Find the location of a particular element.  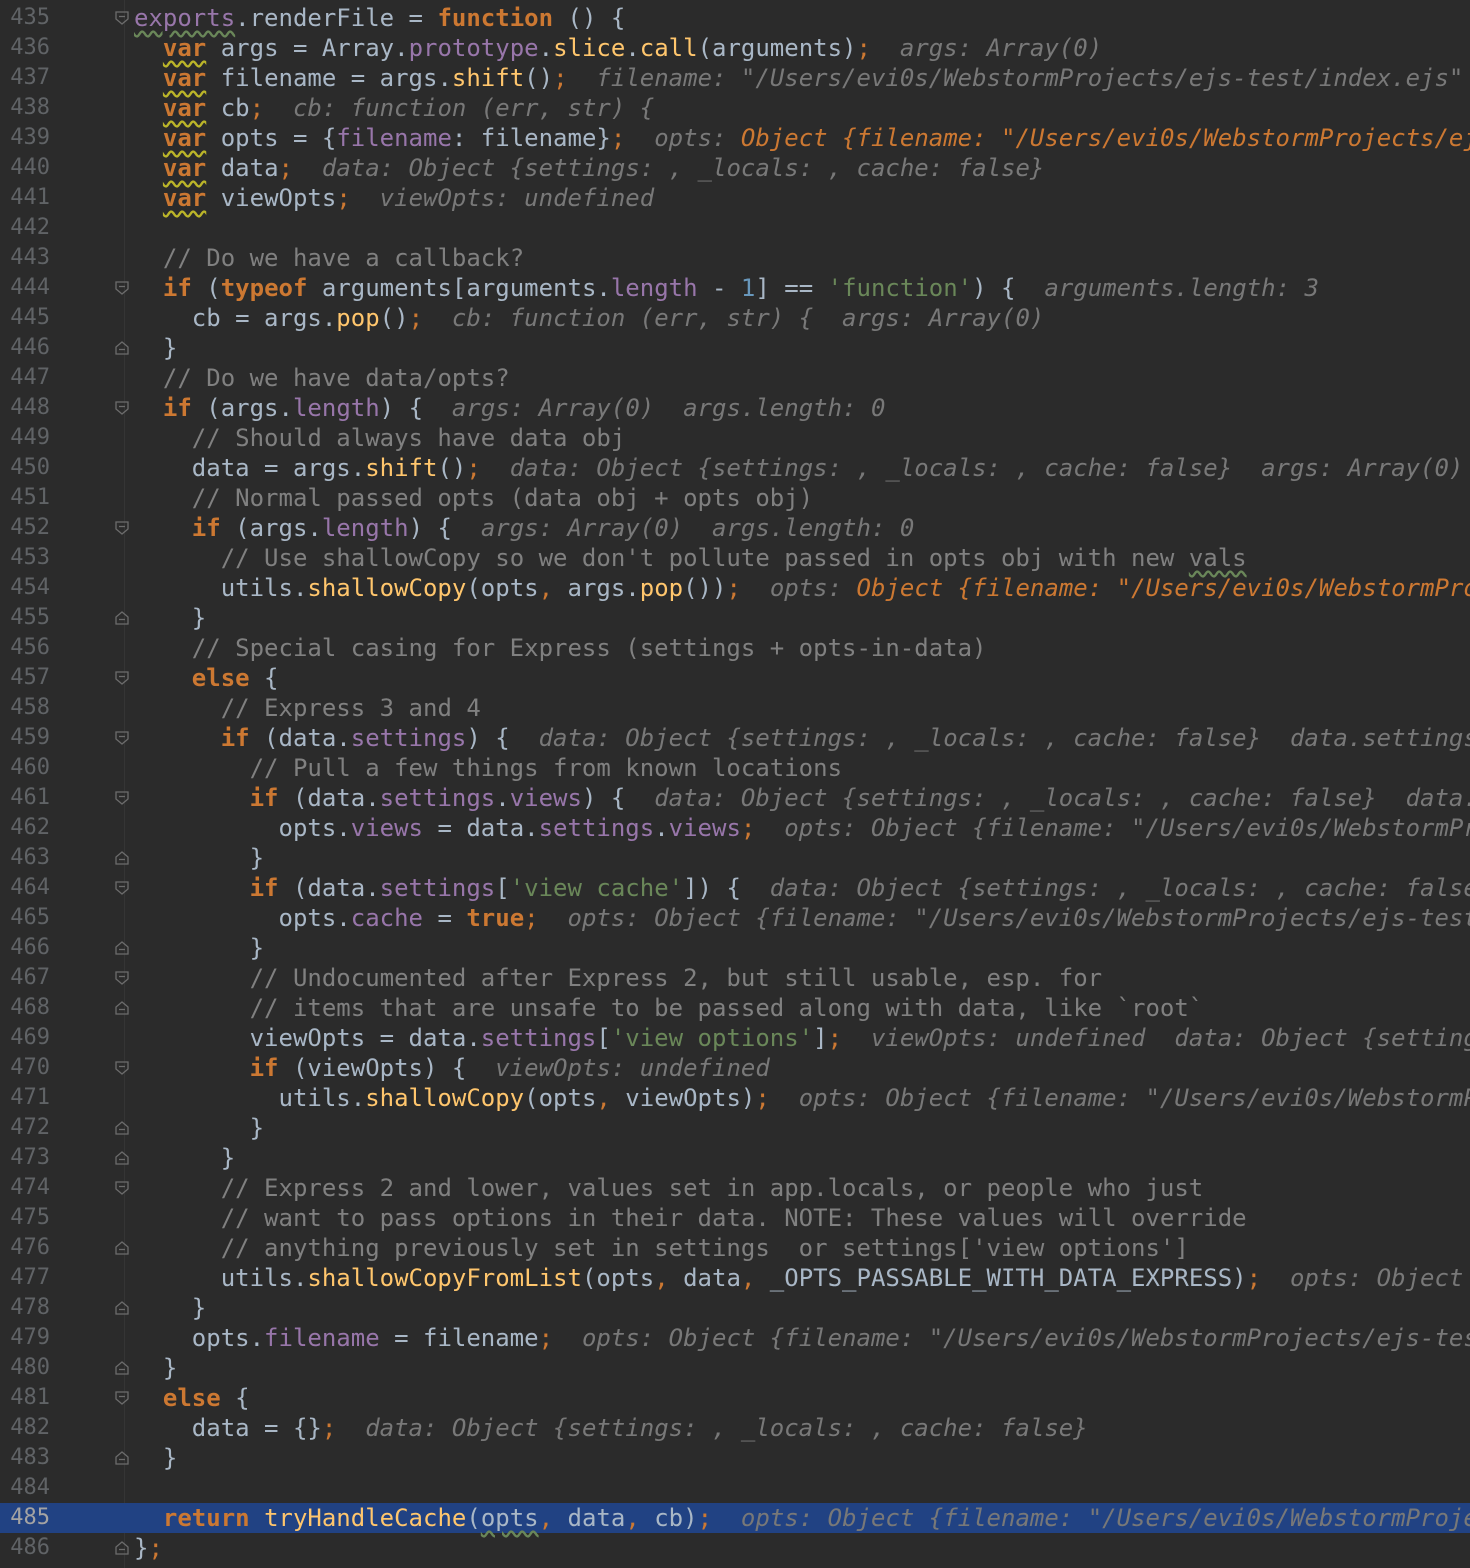

code-line: 466 } is located at coordinates (735, 948).